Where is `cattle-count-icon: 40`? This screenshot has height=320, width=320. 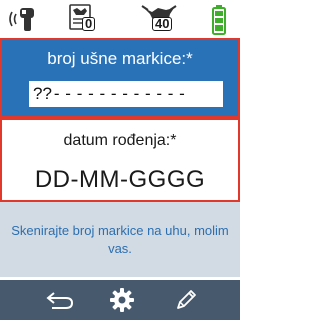
cattle-count-icon: 40 is located at coordinates (164, 19).